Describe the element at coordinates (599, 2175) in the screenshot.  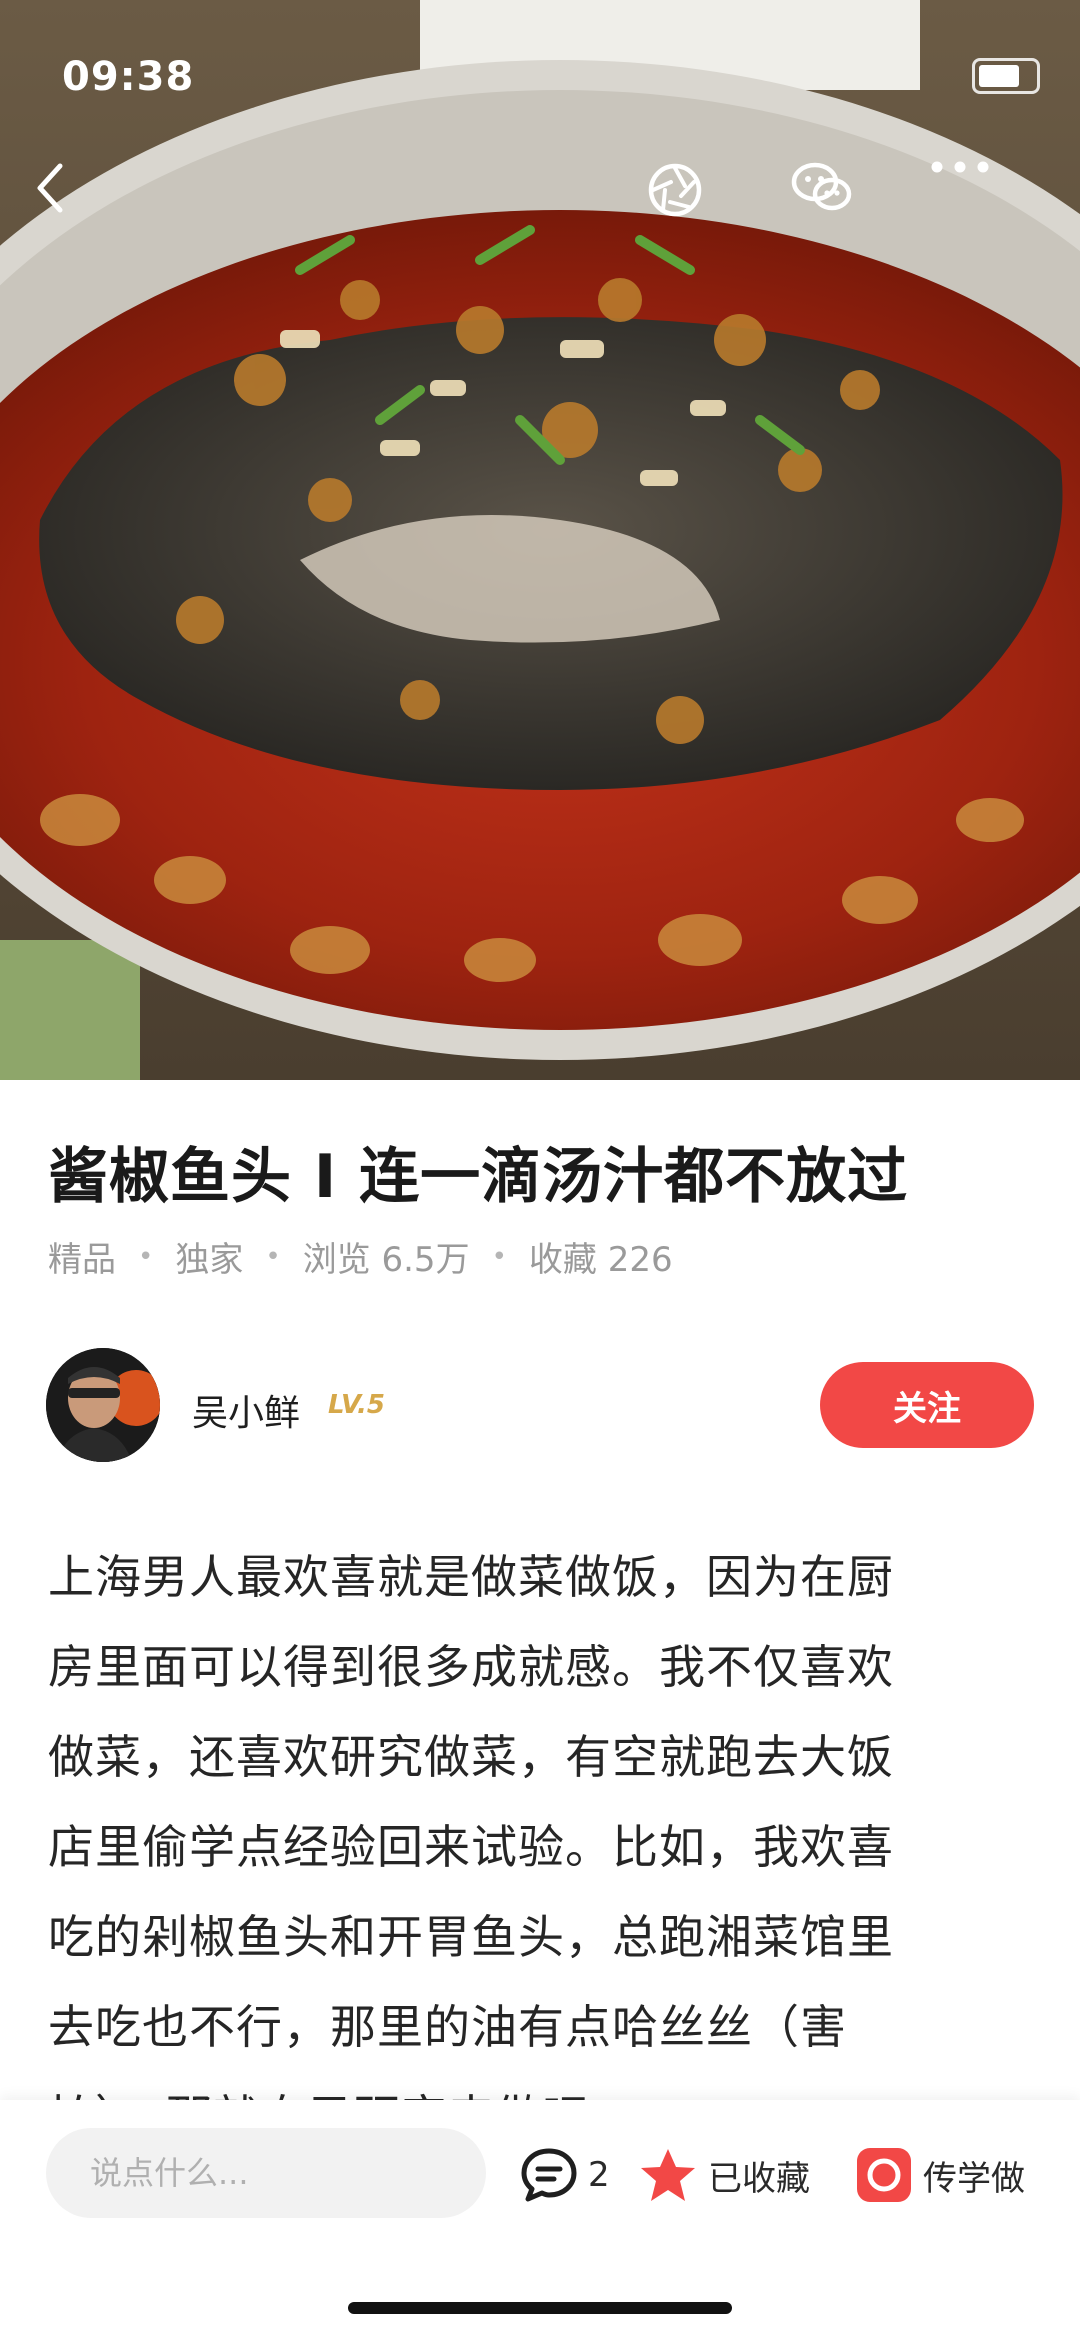
I see `comment-count: 2` at that location.